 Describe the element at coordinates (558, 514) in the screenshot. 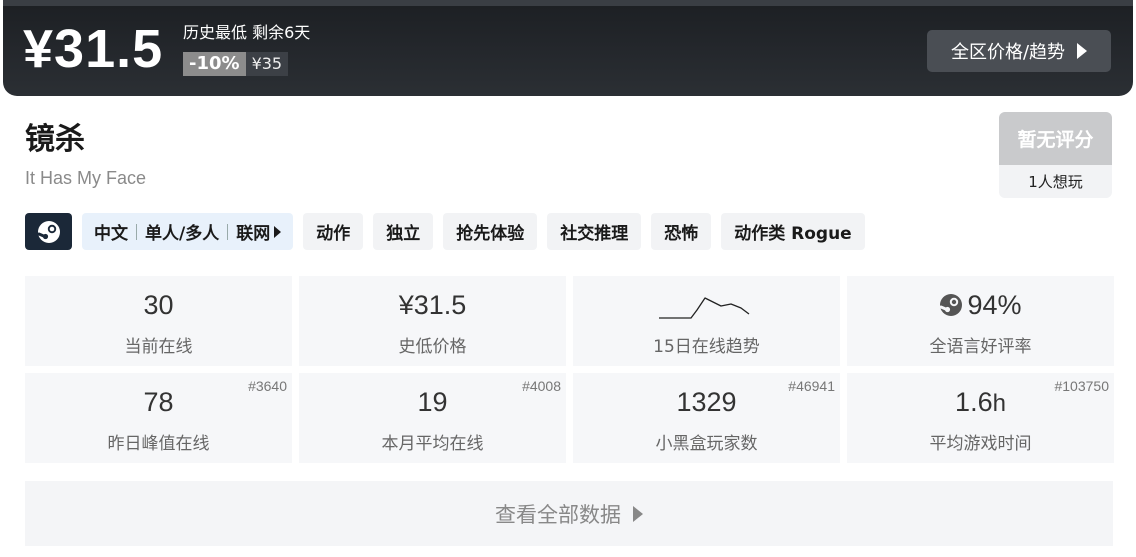

I see `view-all-label: 查看全部数据` at that location.